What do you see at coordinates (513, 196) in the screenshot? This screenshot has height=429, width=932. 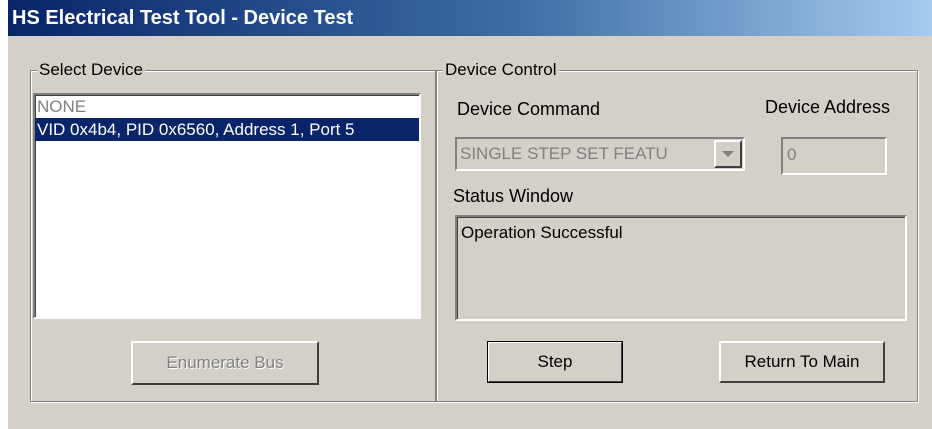 I see `status-window-label: Status Window` at bounding box center [513, 196].